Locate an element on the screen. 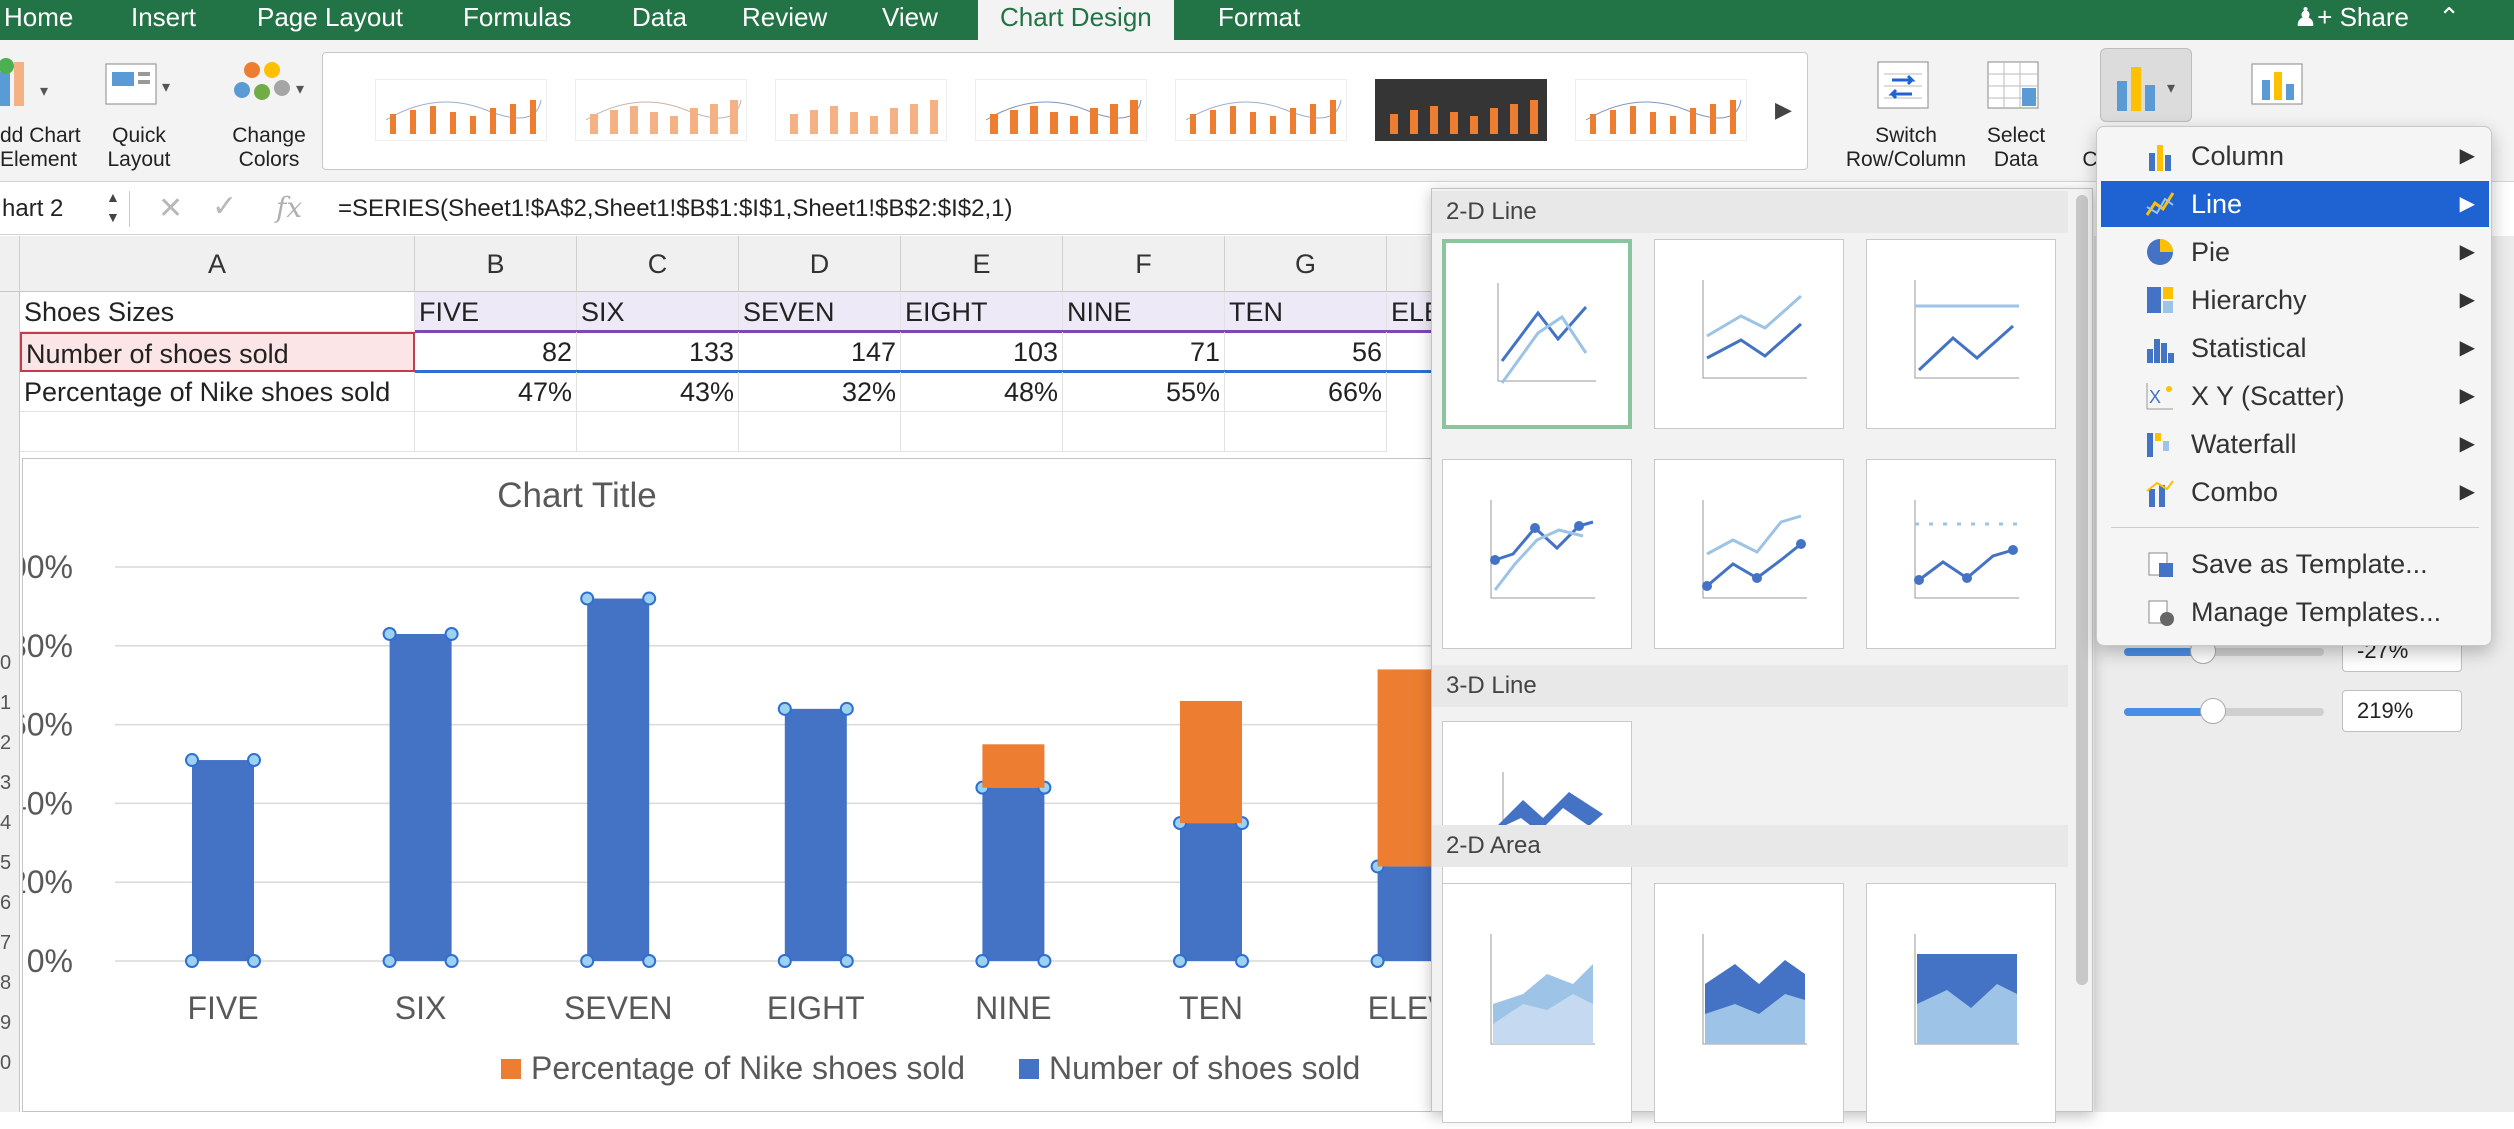 This screenshot has width=2514, height=1129. gallery-scrollbar is located at coordinates (2082, 590).